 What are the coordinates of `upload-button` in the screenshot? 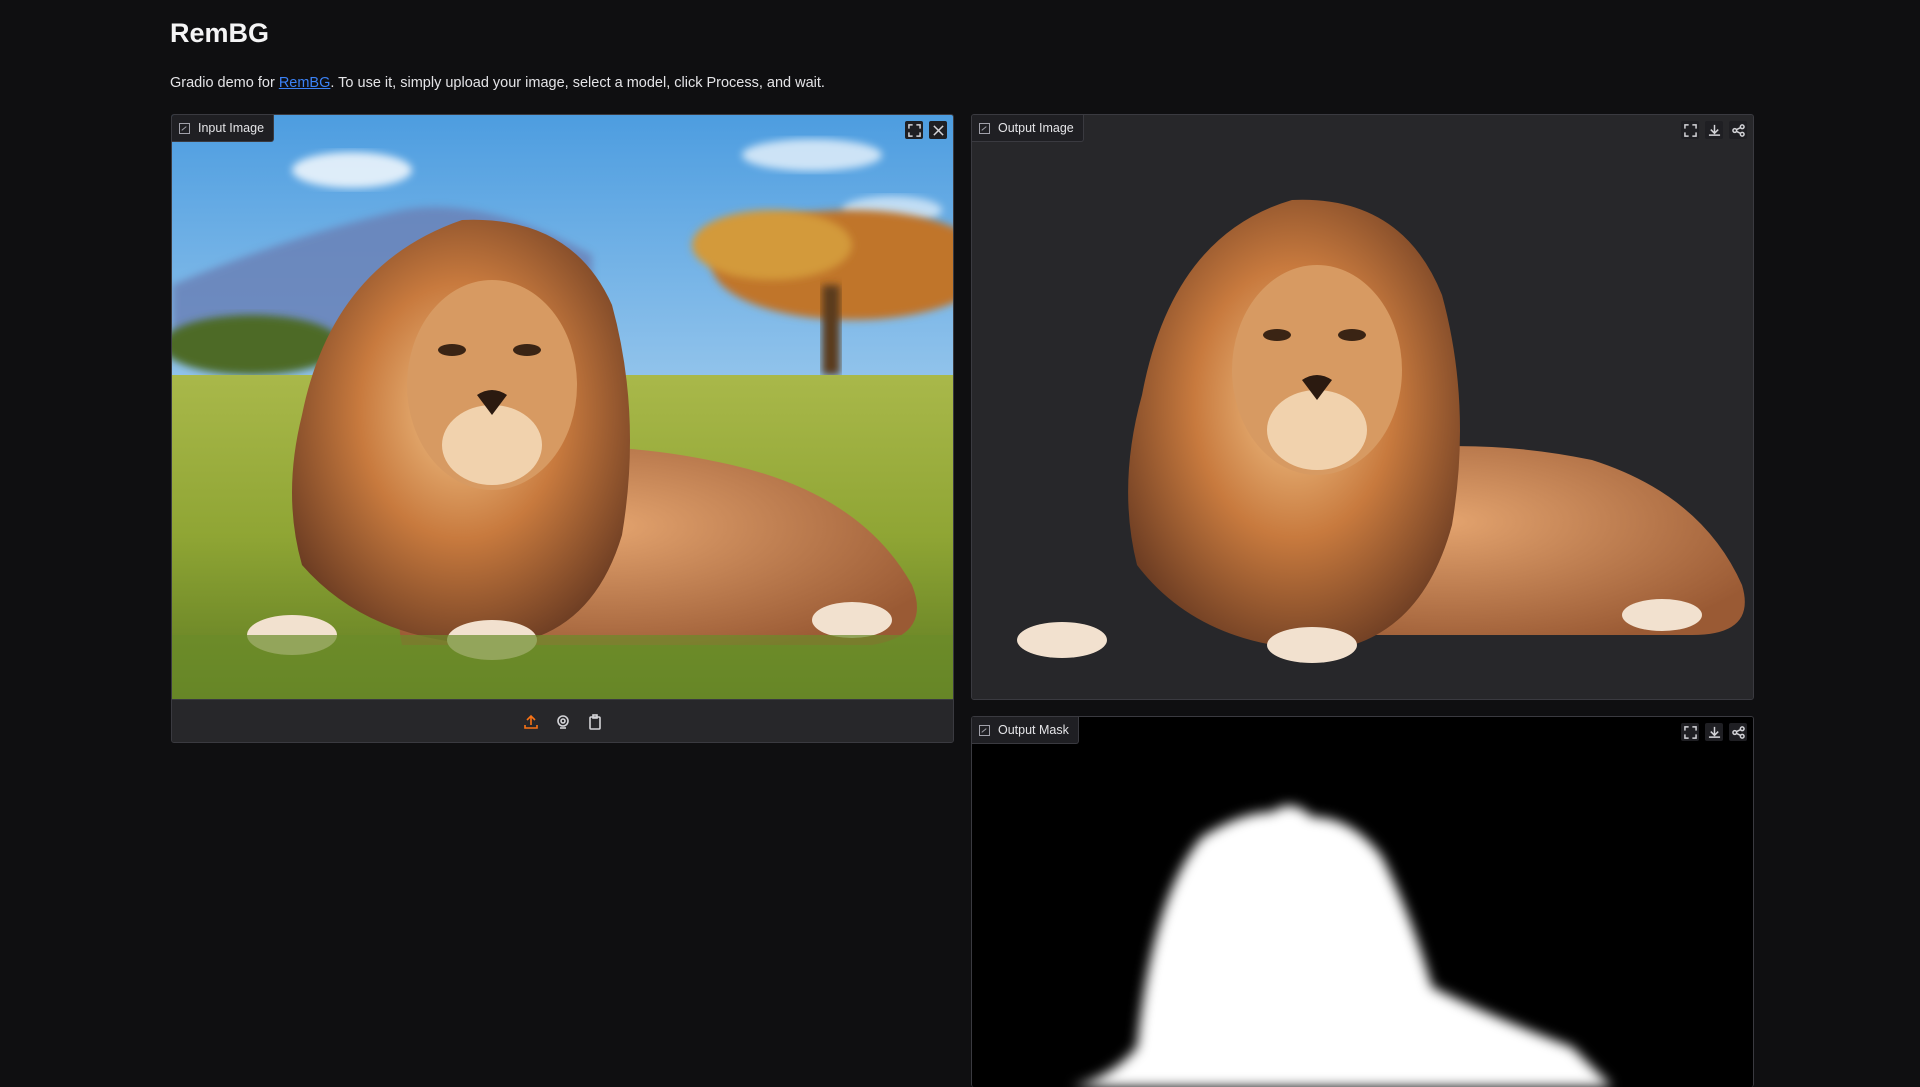 It's located at (531, 722).